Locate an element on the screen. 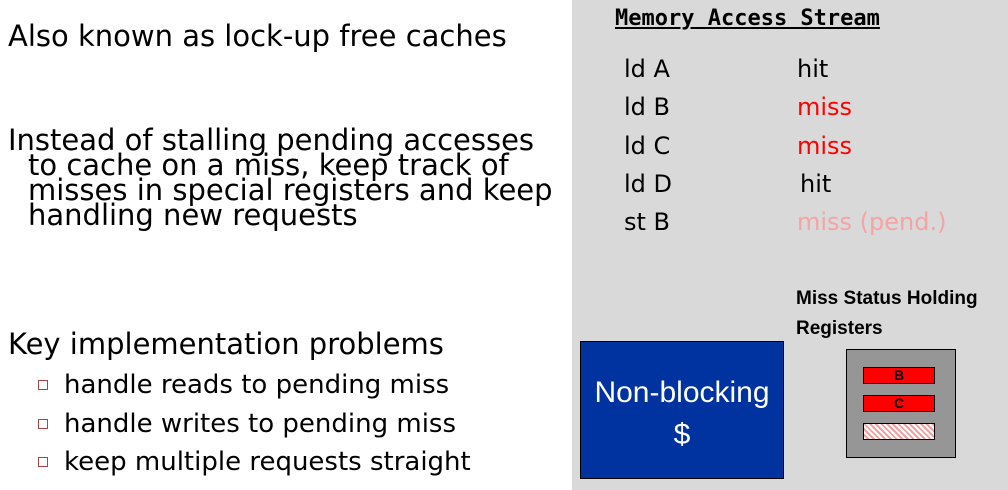 The image size is (1008, 490). mshr-entry-empty is located at coordinates (899, 431).